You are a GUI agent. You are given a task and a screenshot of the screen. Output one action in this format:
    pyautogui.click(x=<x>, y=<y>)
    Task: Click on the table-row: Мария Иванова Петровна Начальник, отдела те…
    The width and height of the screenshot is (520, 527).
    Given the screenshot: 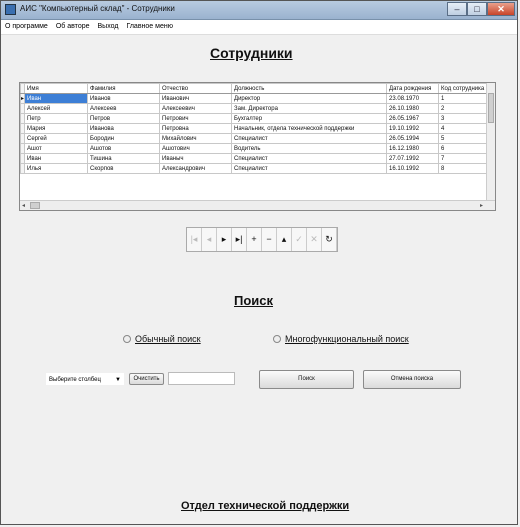 What is the action you would take?
    pyautogui.click(x=255, y=128)
    